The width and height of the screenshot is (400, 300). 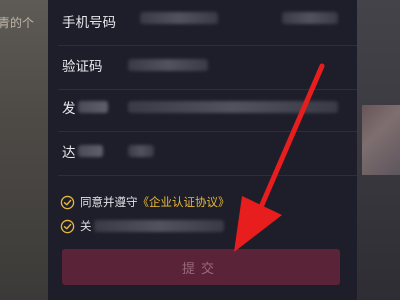 What do you see at coordinates (141, 151) in the screenshot?
I see `field4-value-redacted` at bounding box center [141, 151].